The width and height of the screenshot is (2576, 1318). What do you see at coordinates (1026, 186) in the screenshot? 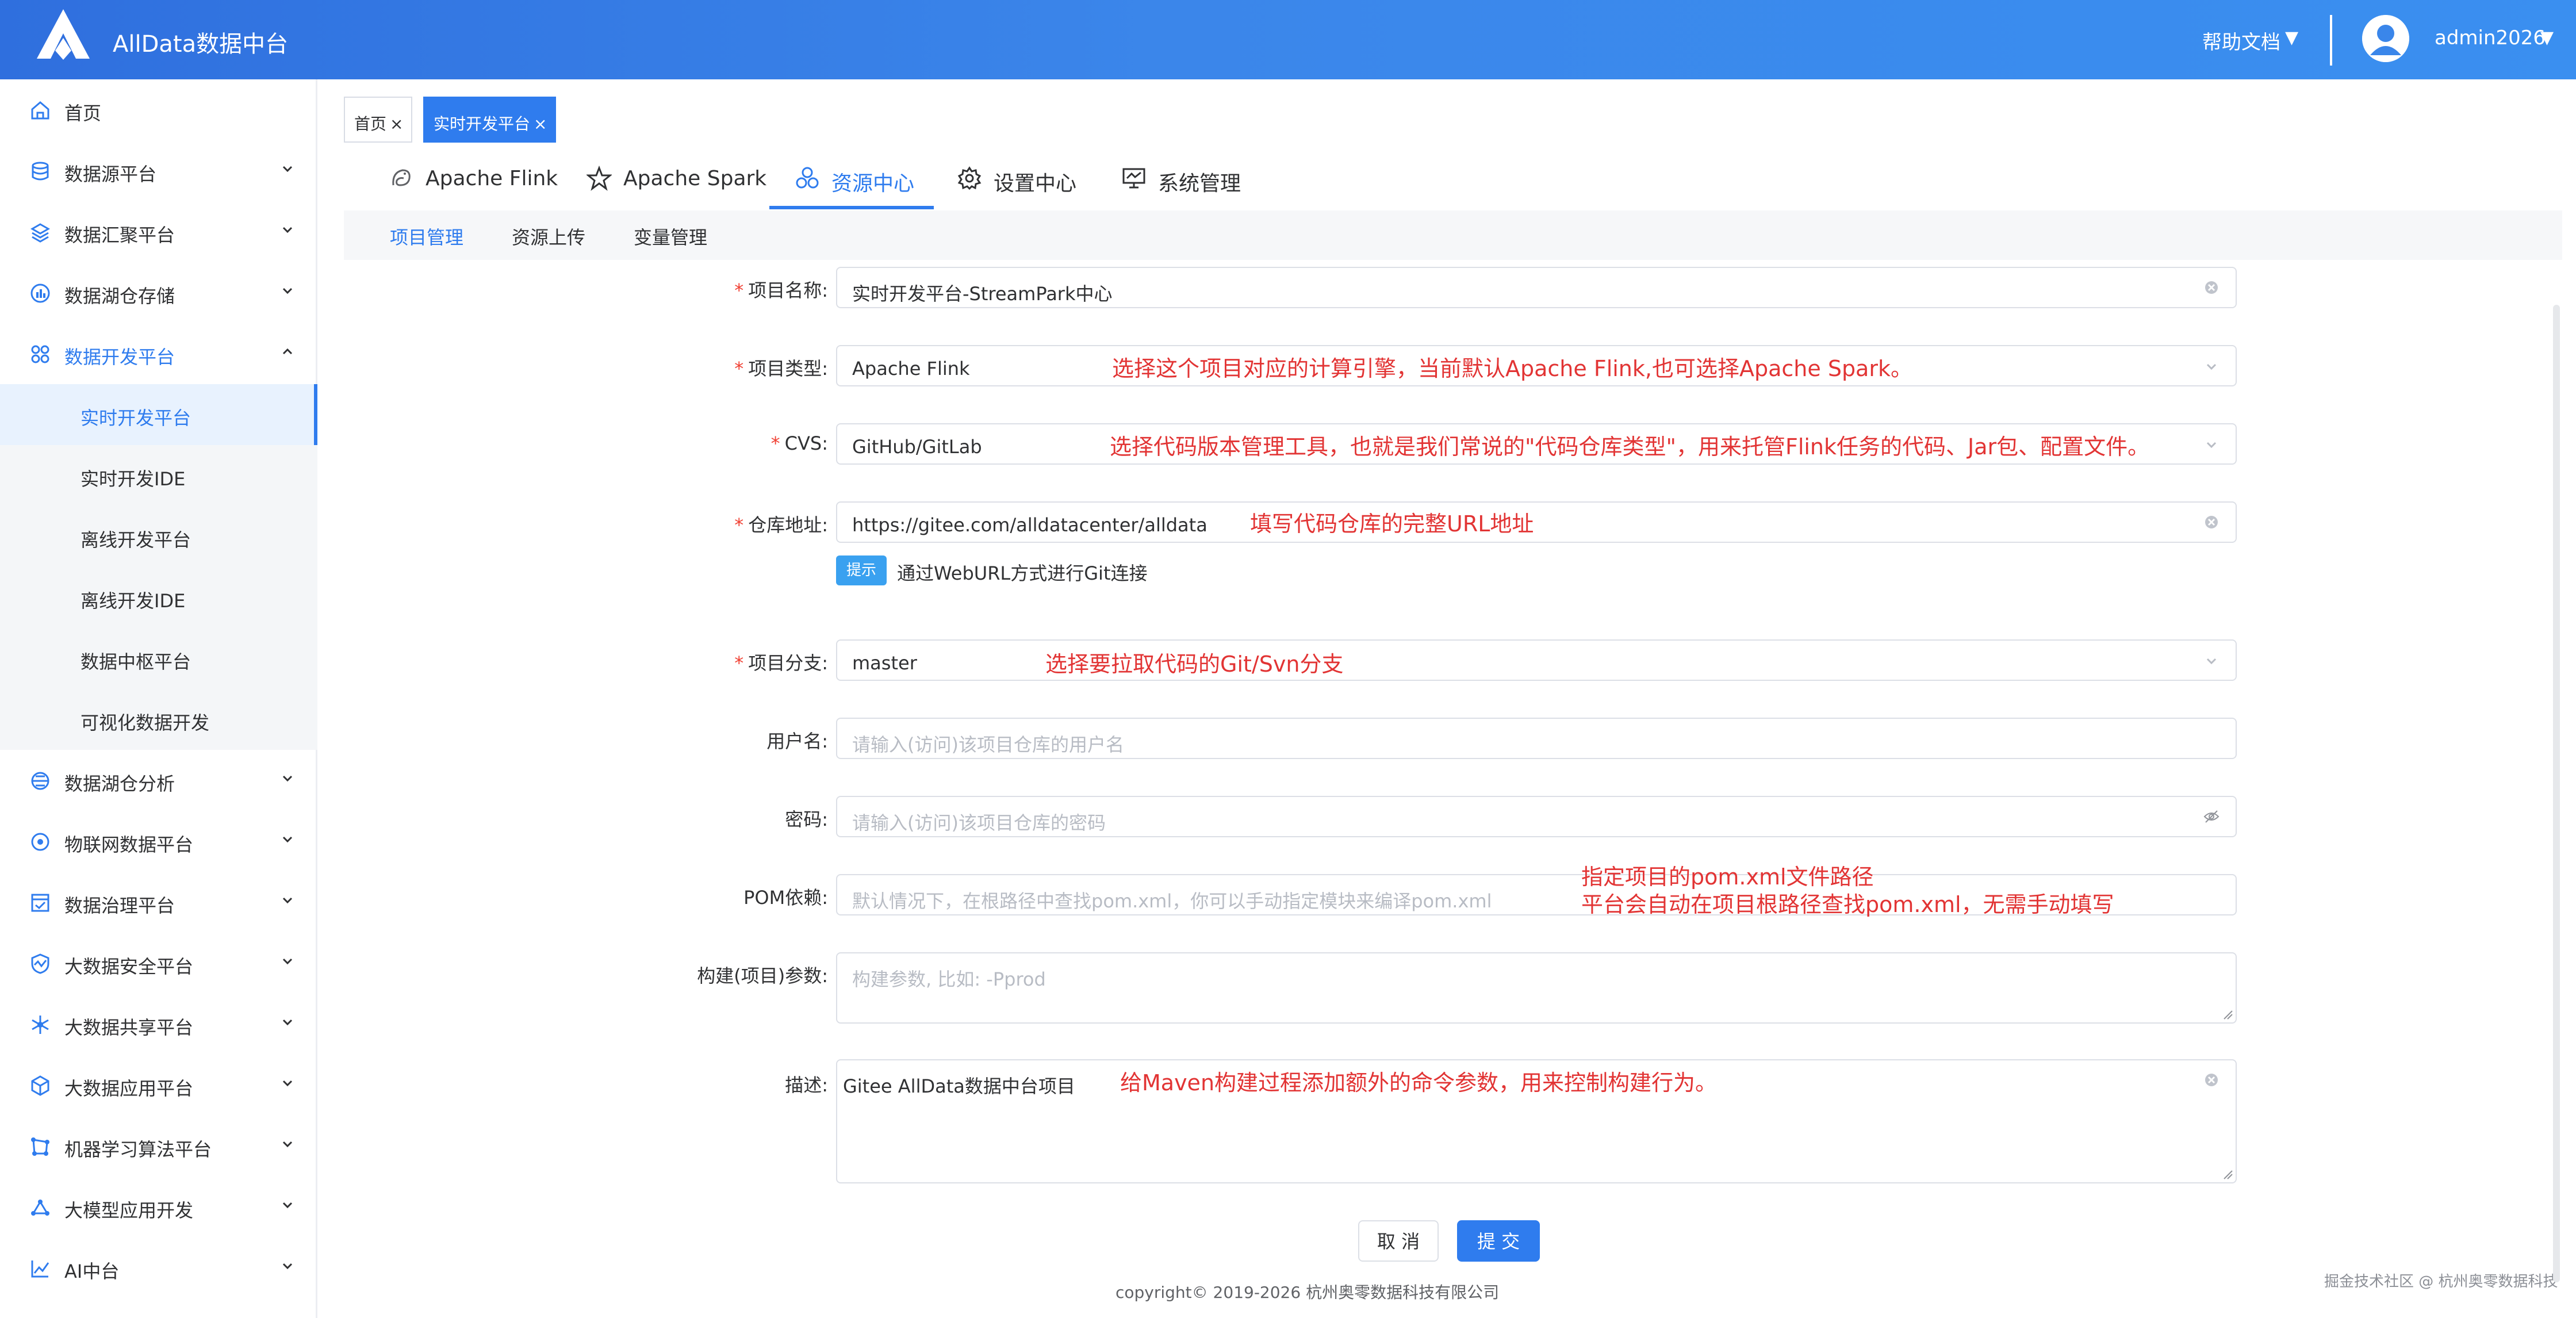
I see `tab-settings: 设置中心` at bounding box center [1026, 186].